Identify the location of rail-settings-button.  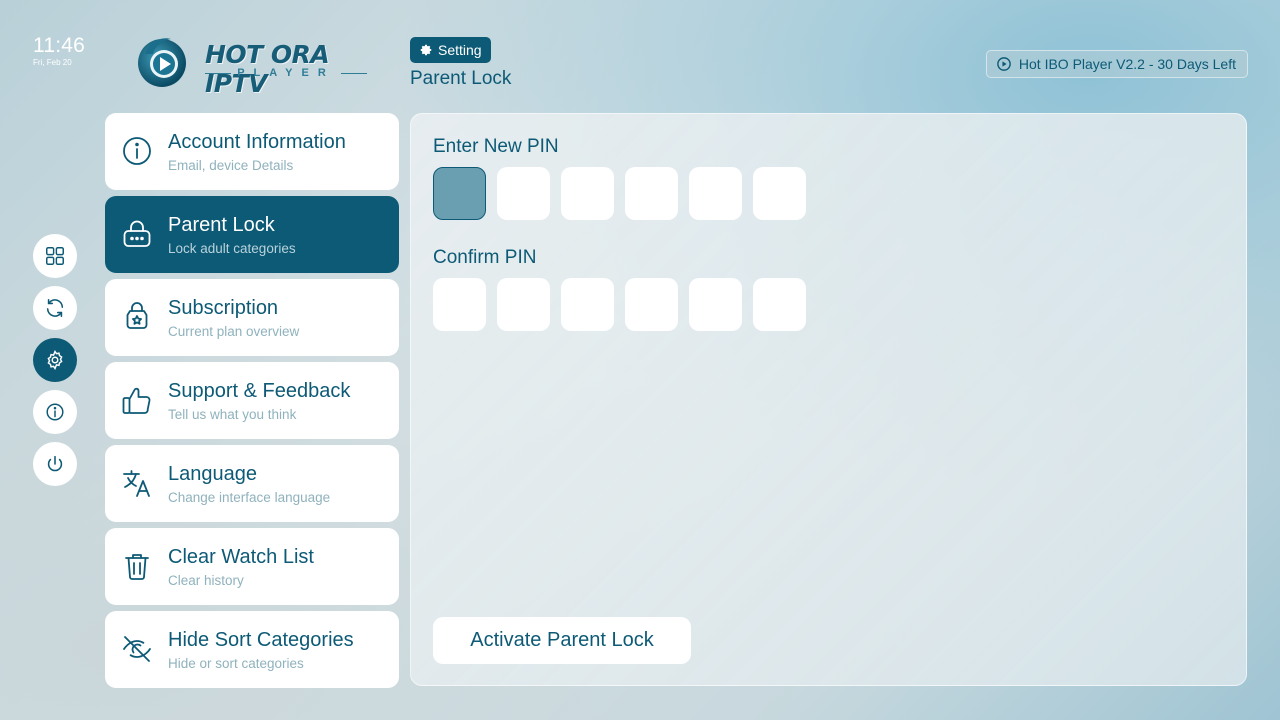
(55, 360).